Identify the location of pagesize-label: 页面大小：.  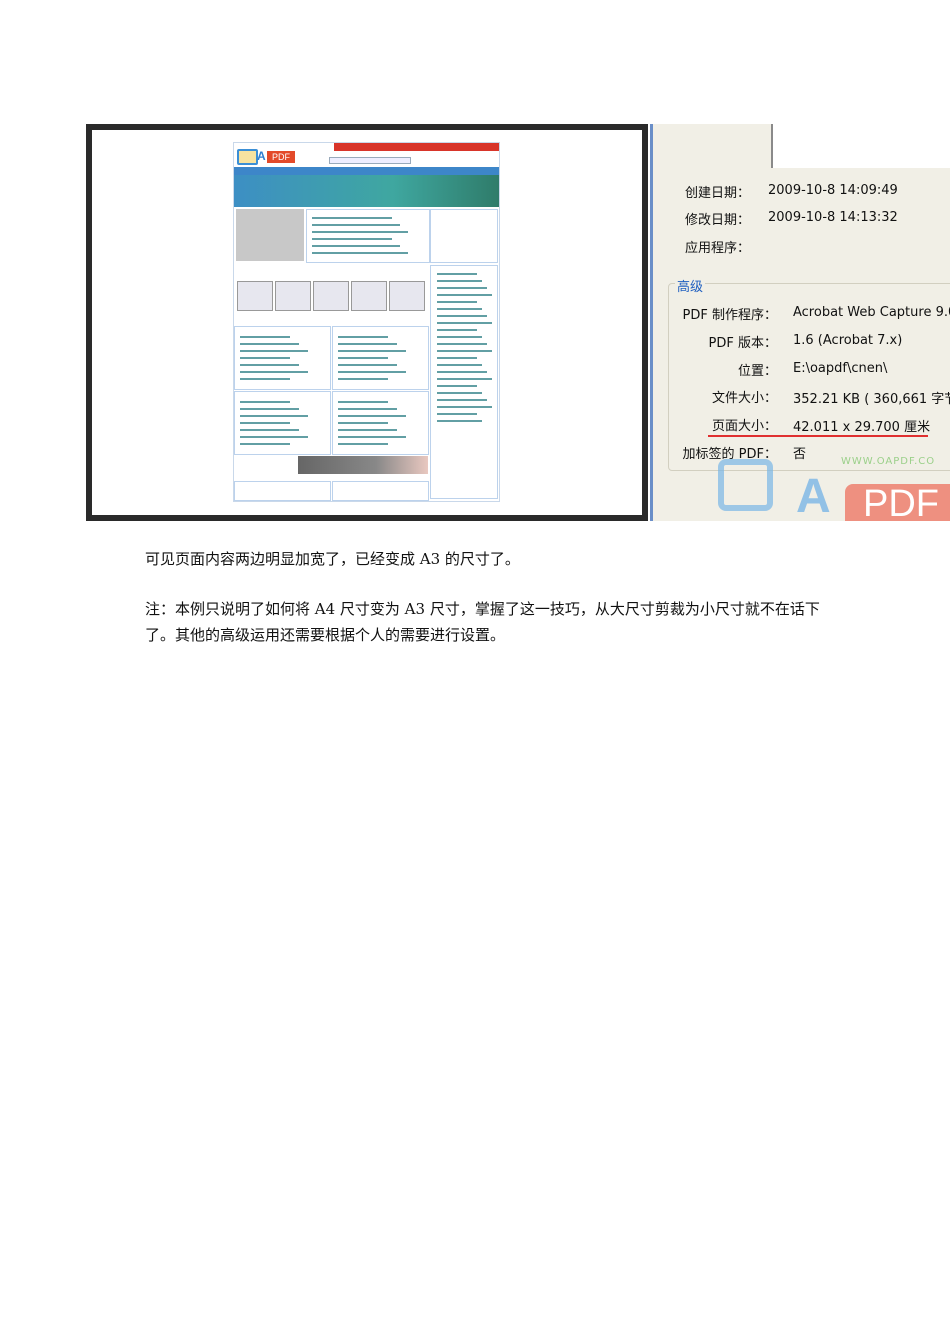
(744, 426).